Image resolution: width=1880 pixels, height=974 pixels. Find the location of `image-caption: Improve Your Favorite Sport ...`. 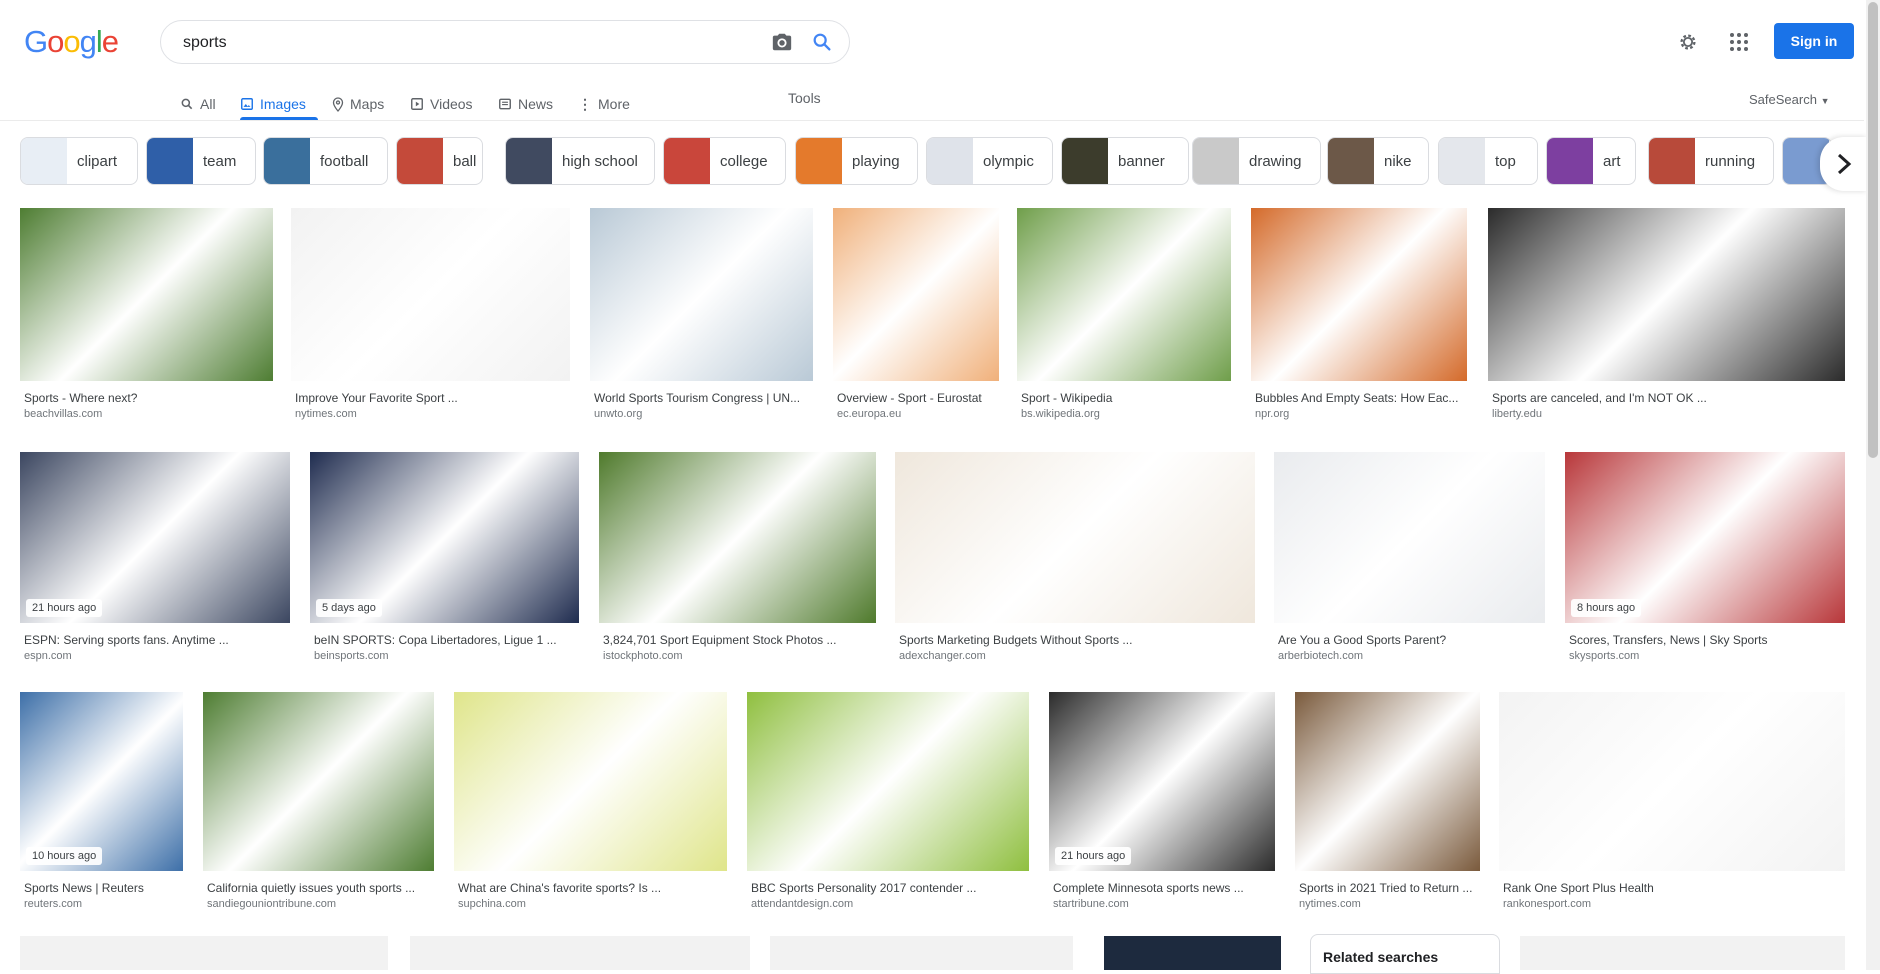

image-caption: Improve Your Favorite Sport ... is located at coordinates (430, 398).